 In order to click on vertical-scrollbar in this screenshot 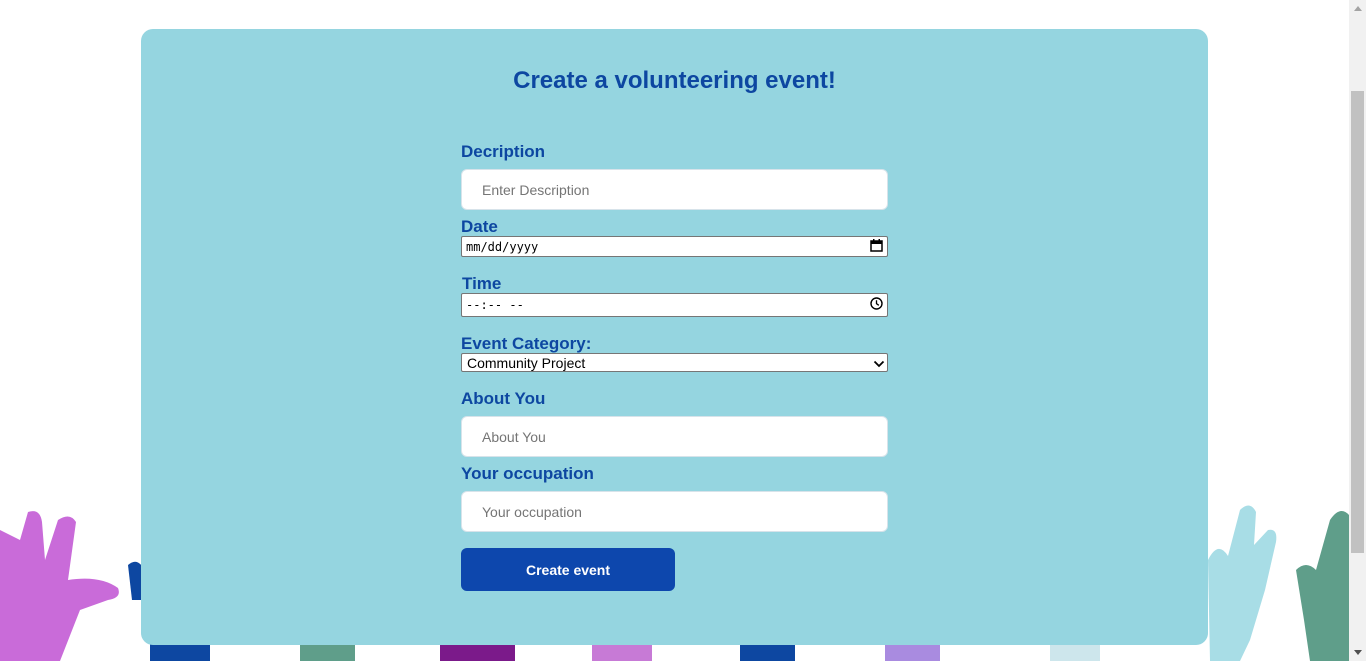, I will do `click(1357, 330)`.